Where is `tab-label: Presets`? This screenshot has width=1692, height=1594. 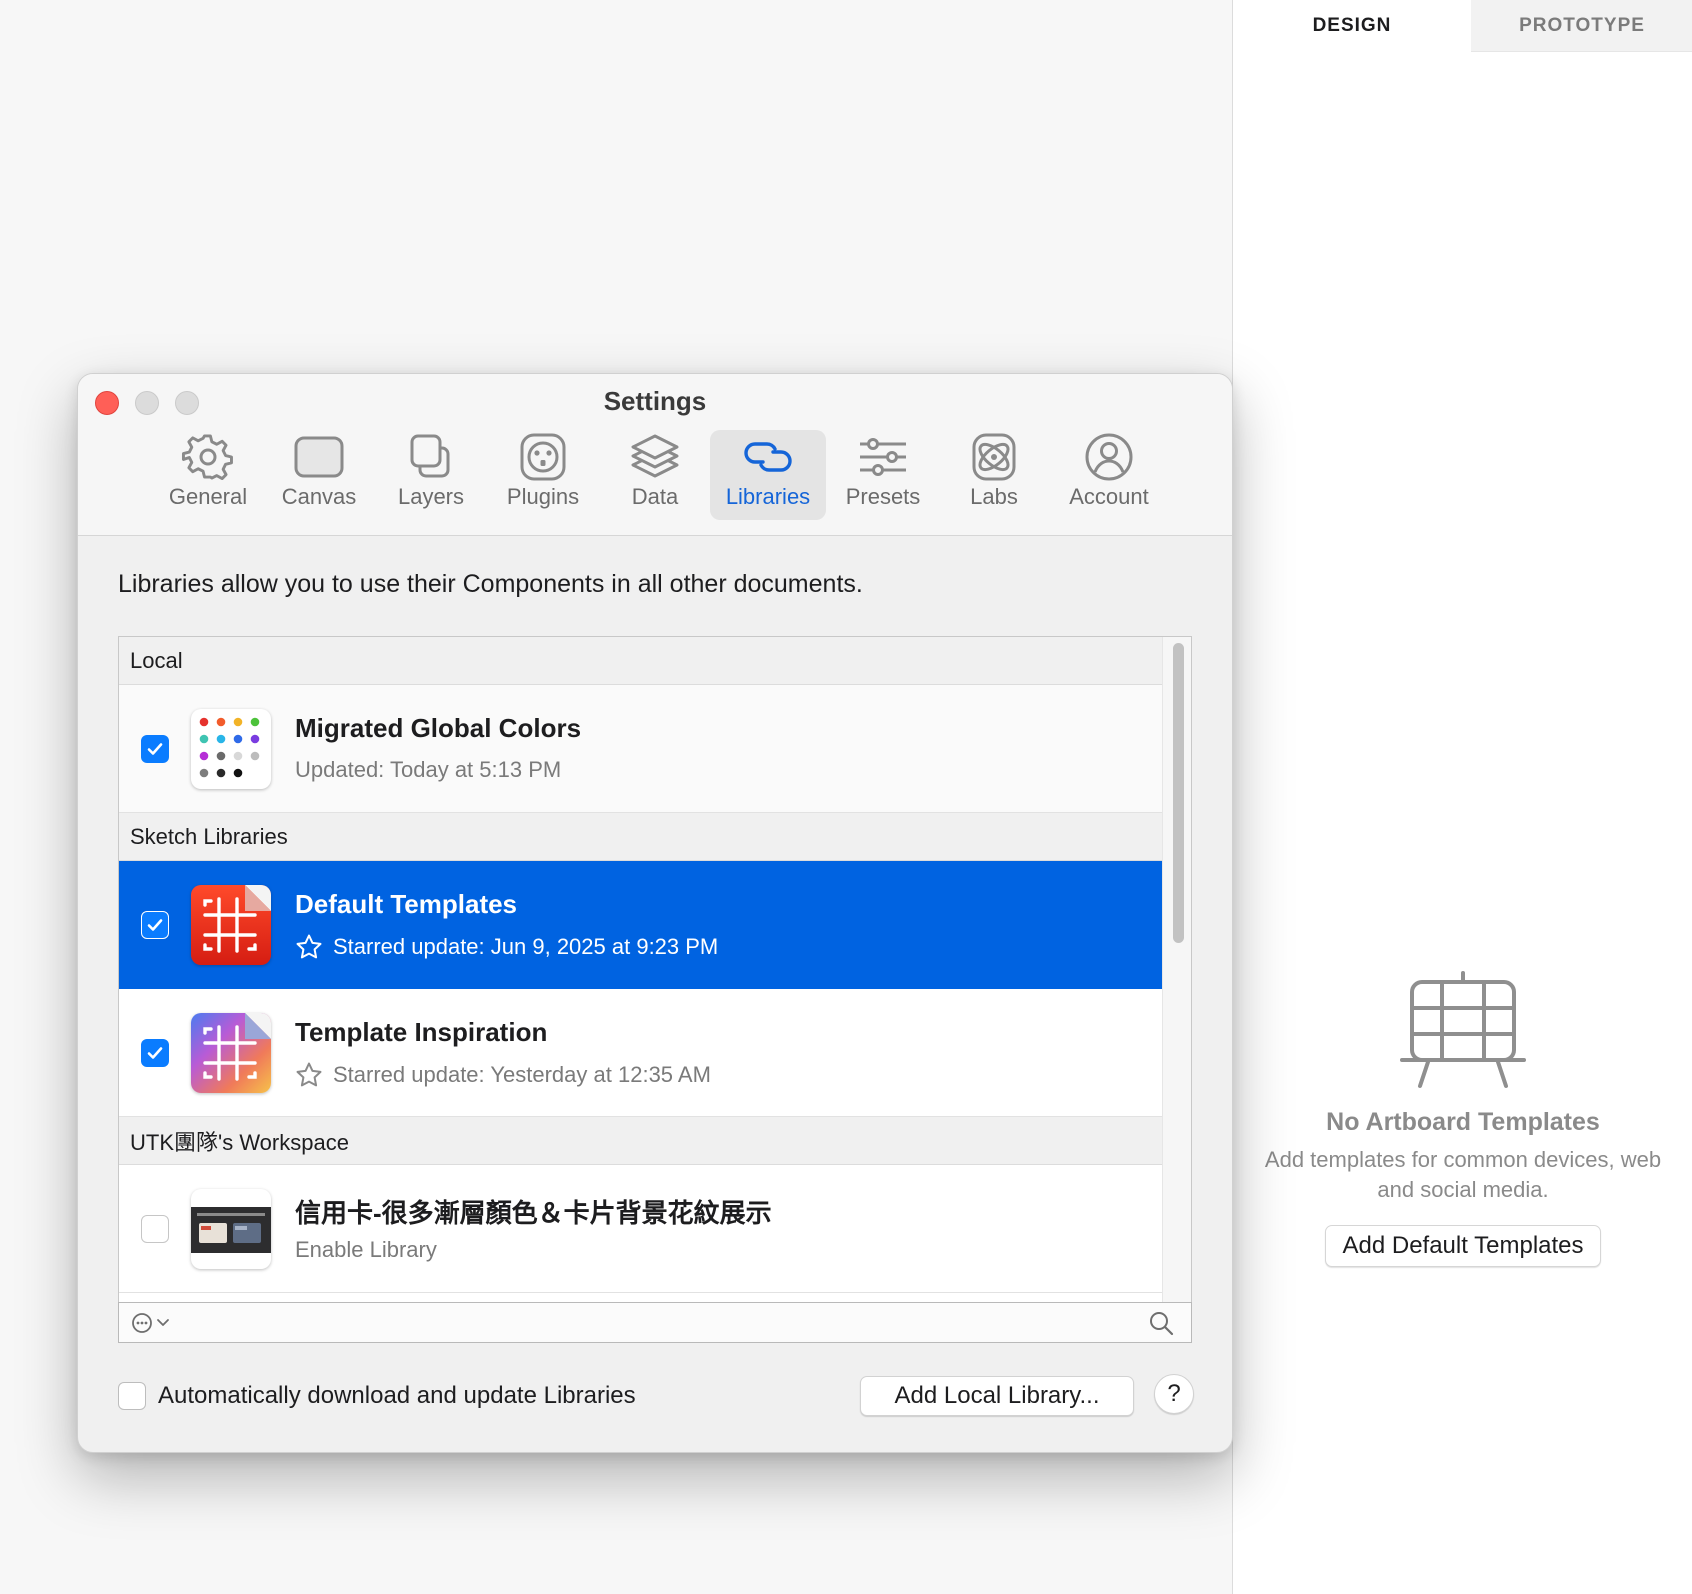
tab-label: Presets is located at coordinates (883, 496).